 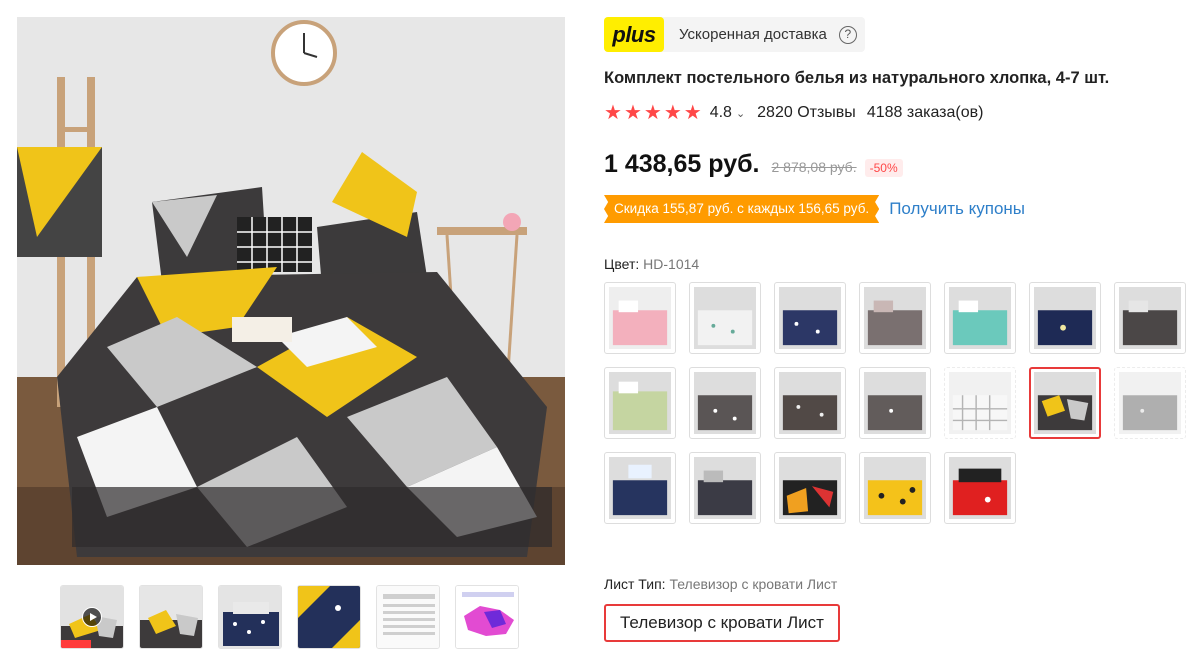 What do you see at coordinates (895, 488) in the screenshot?
I see `color-swatch-yellow-dots` at bounding box center [895, 488].